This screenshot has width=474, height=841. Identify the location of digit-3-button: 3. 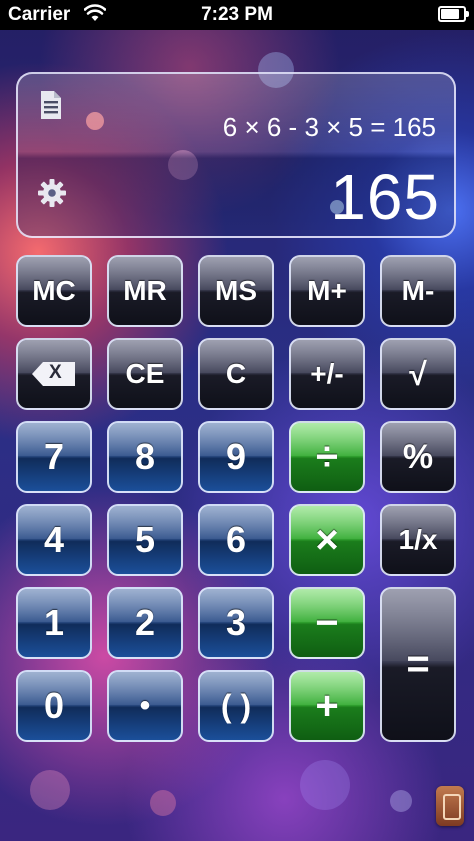
(236, 623).